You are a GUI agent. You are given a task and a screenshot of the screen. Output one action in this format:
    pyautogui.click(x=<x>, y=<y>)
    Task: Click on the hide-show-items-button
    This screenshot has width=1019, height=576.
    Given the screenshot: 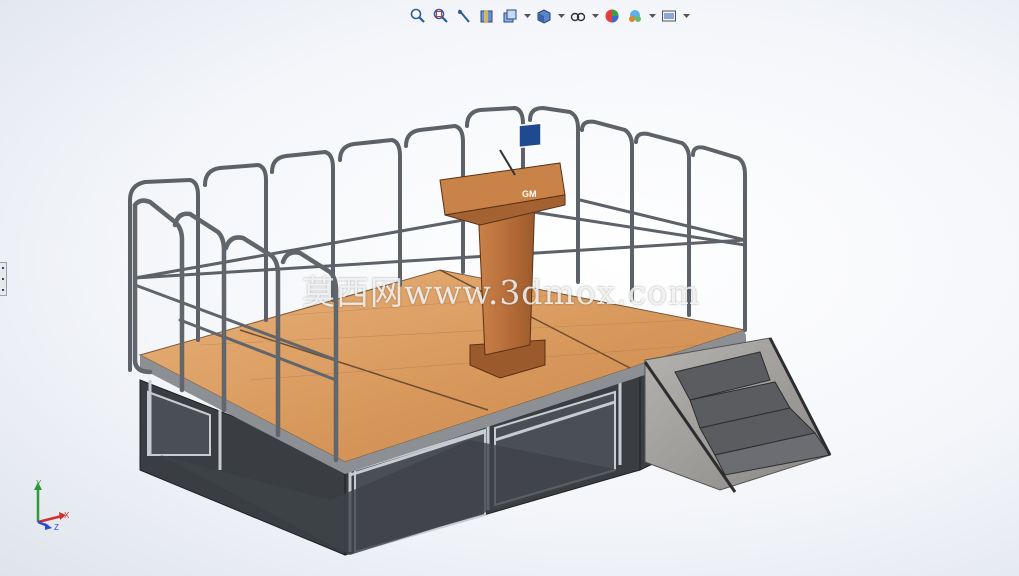 What is the action you would take?
    pyautogui.click(x=578, y=16)
    